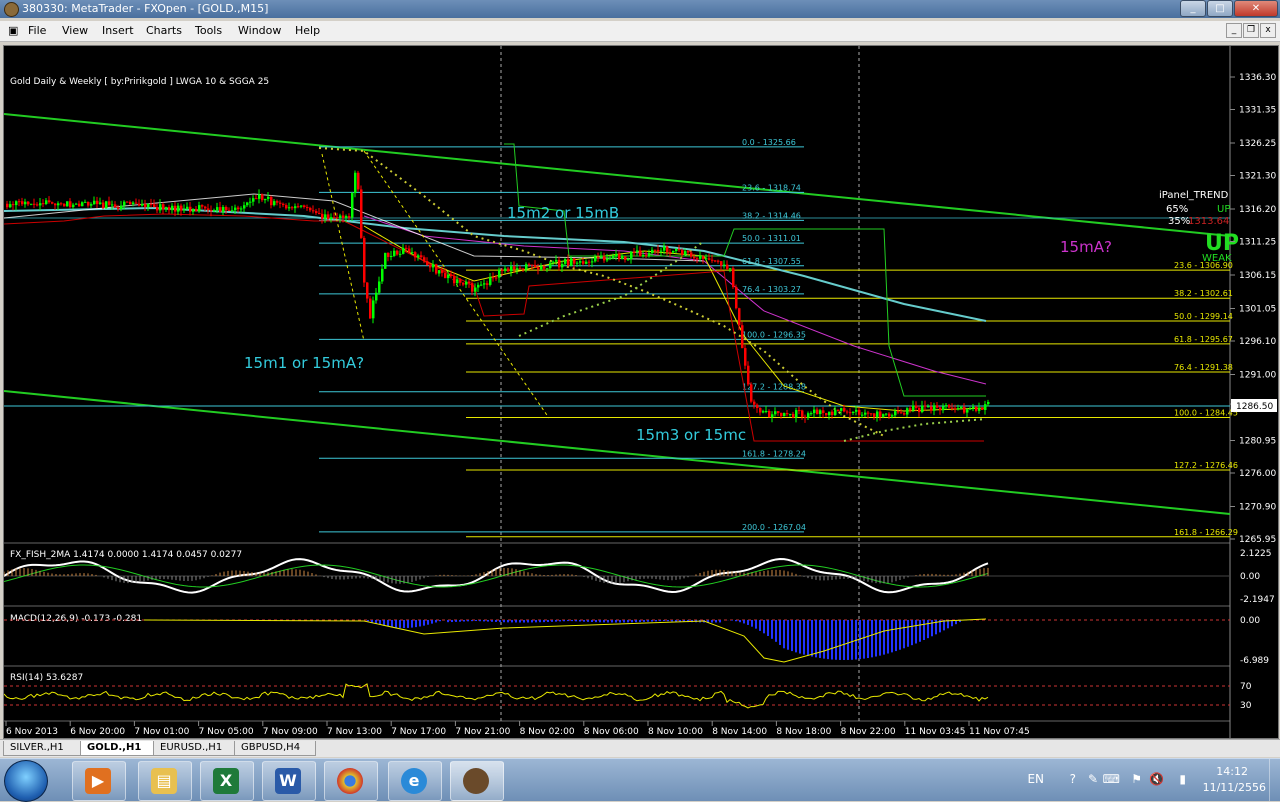 The image size is (1280, 802). Describe the element at coordinates (1234, 30) in the screenshot. I see `mdi-minimize-button: _` at that location.